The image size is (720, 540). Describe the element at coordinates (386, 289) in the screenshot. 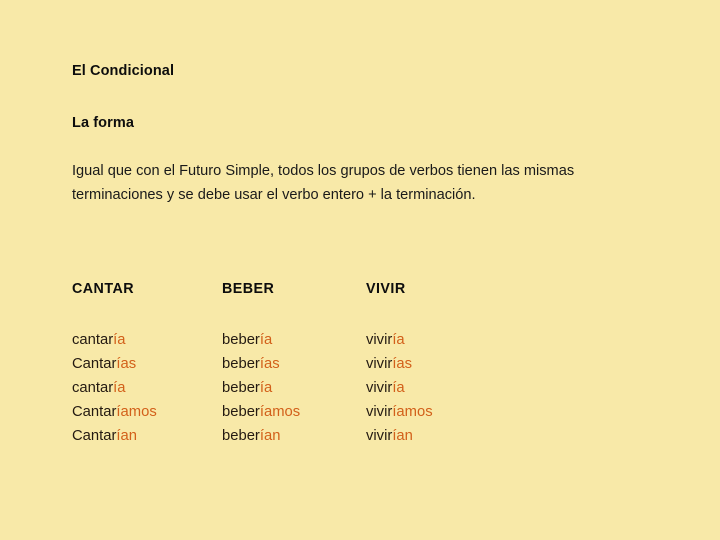

I see `column-header-vivir: VIVIR` at that location.